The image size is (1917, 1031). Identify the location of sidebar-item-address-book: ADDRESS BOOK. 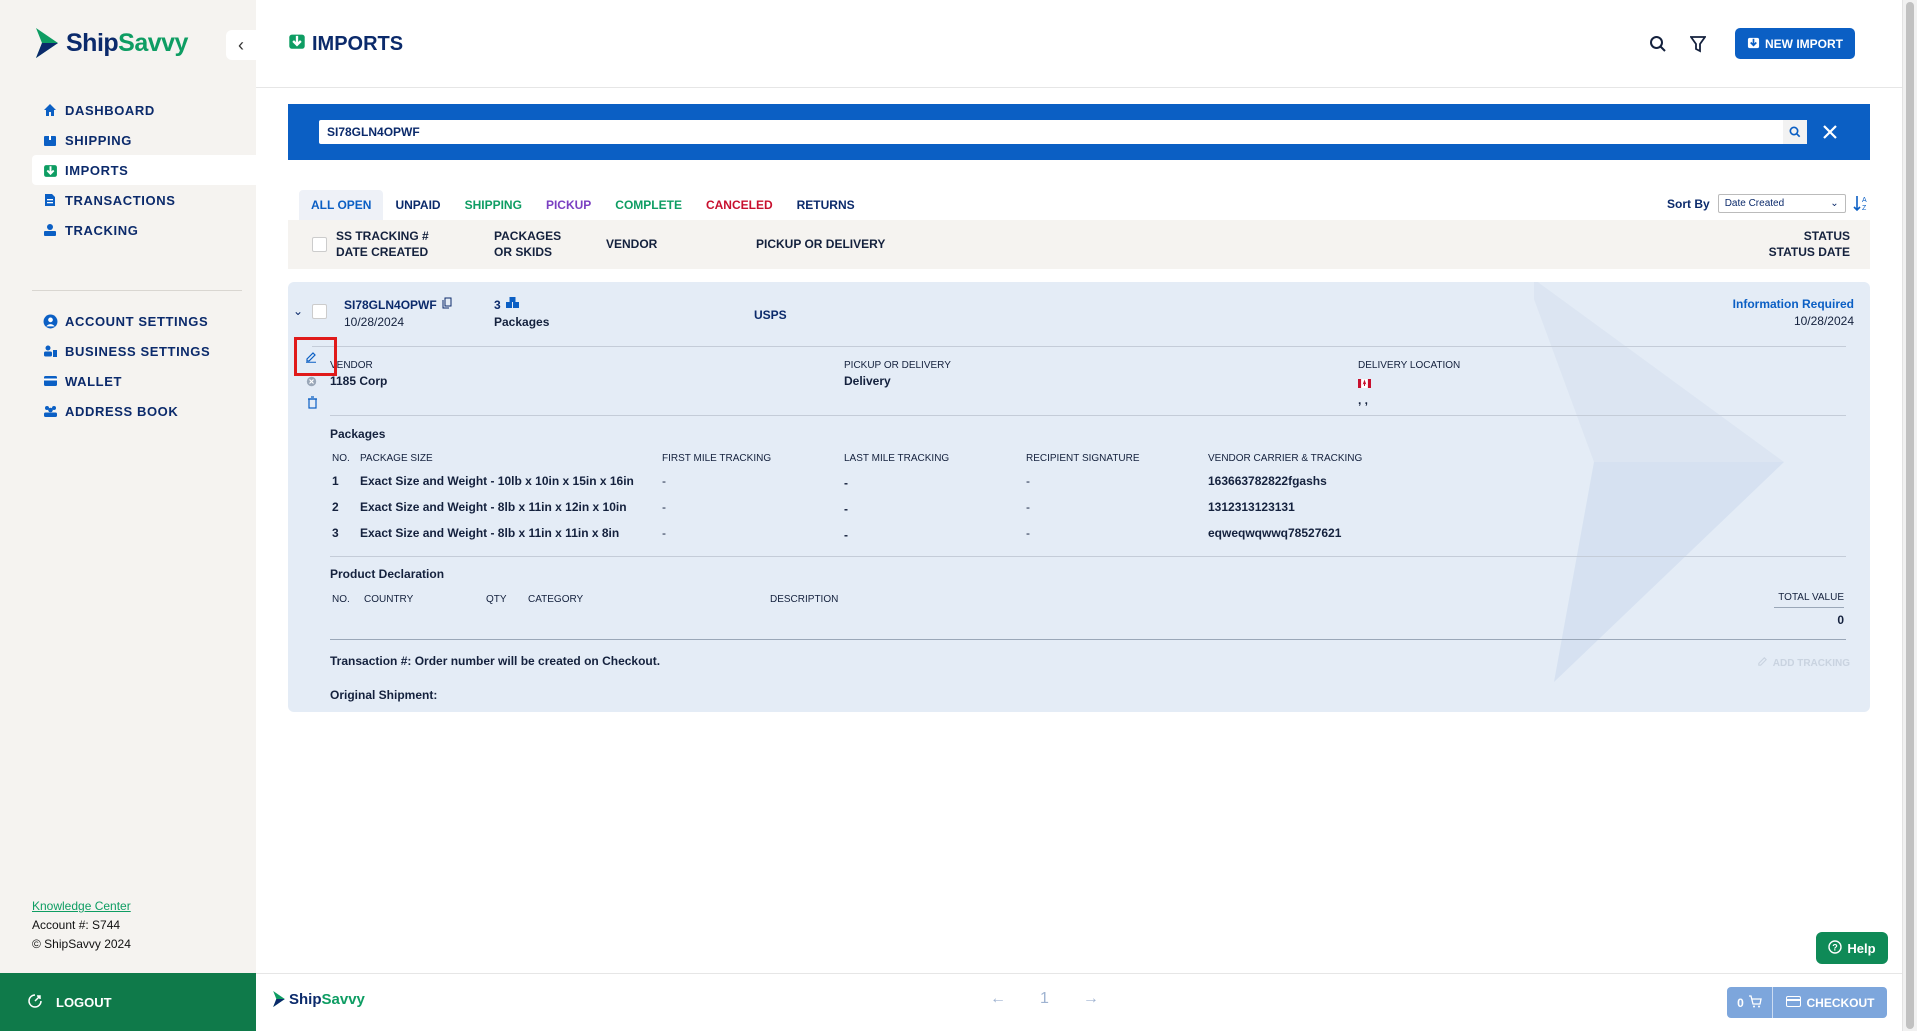
(144, 411).